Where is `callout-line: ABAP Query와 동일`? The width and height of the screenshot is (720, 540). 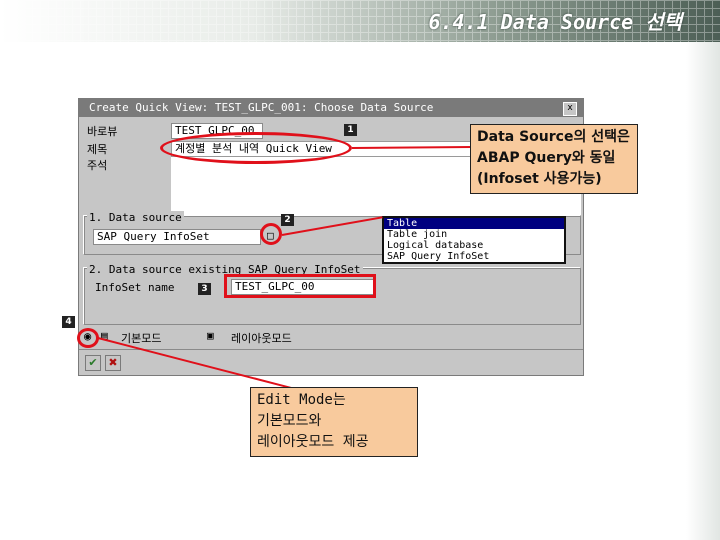
callout-line: ABAP Query와 동일 is located at coordinates (546, 158).